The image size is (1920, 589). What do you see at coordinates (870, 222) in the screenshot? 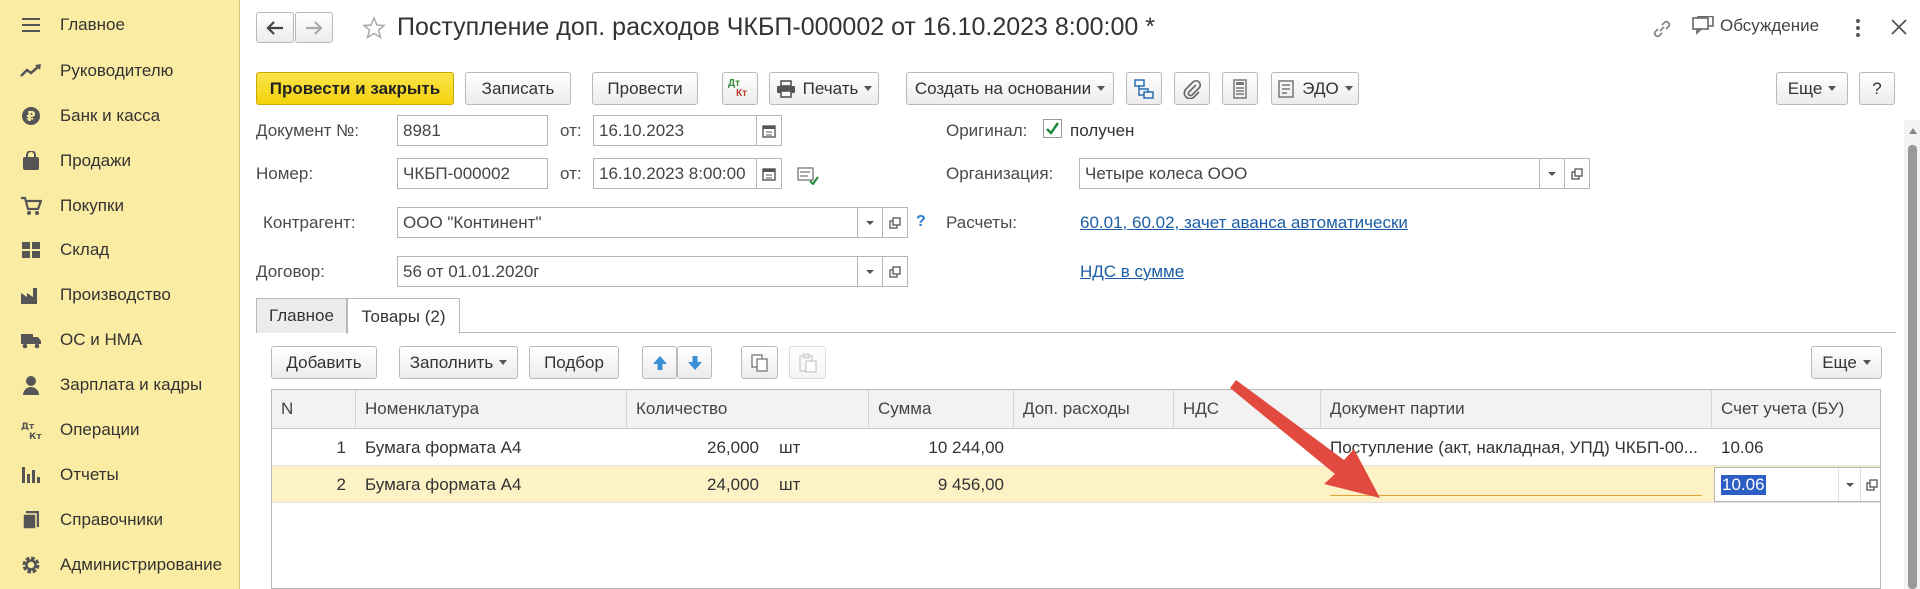
I see `counterparty-dropdown-button` at bounding box center [870, 222].